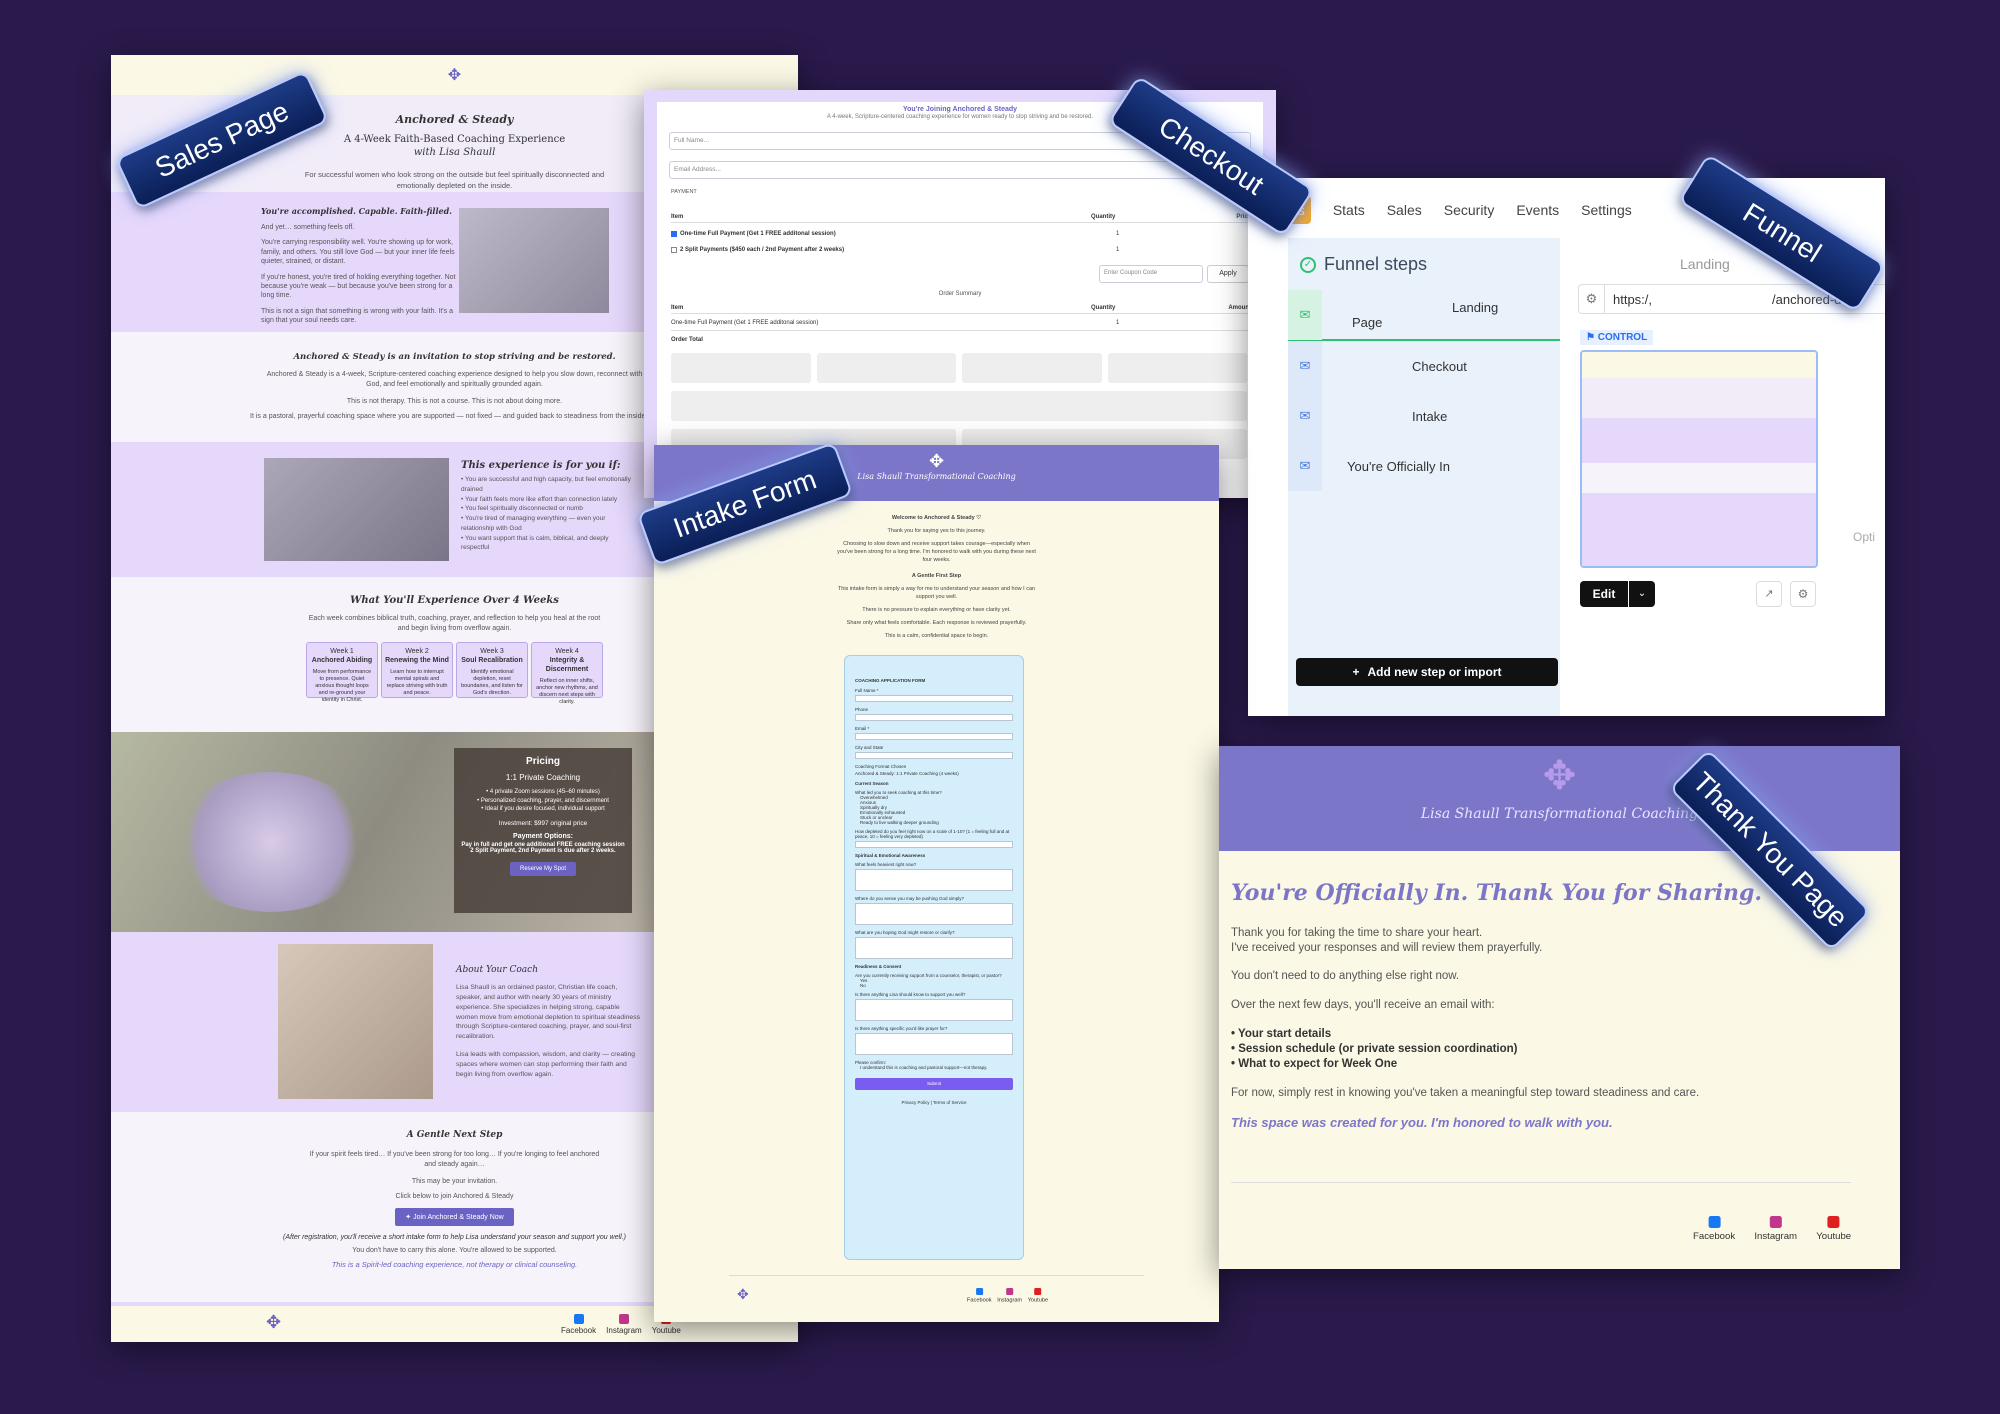  Describe the element at coordinates (934, 1102) in the screenshot. I see `intake-links: Privacy Policy | Terms of Service` at that location.